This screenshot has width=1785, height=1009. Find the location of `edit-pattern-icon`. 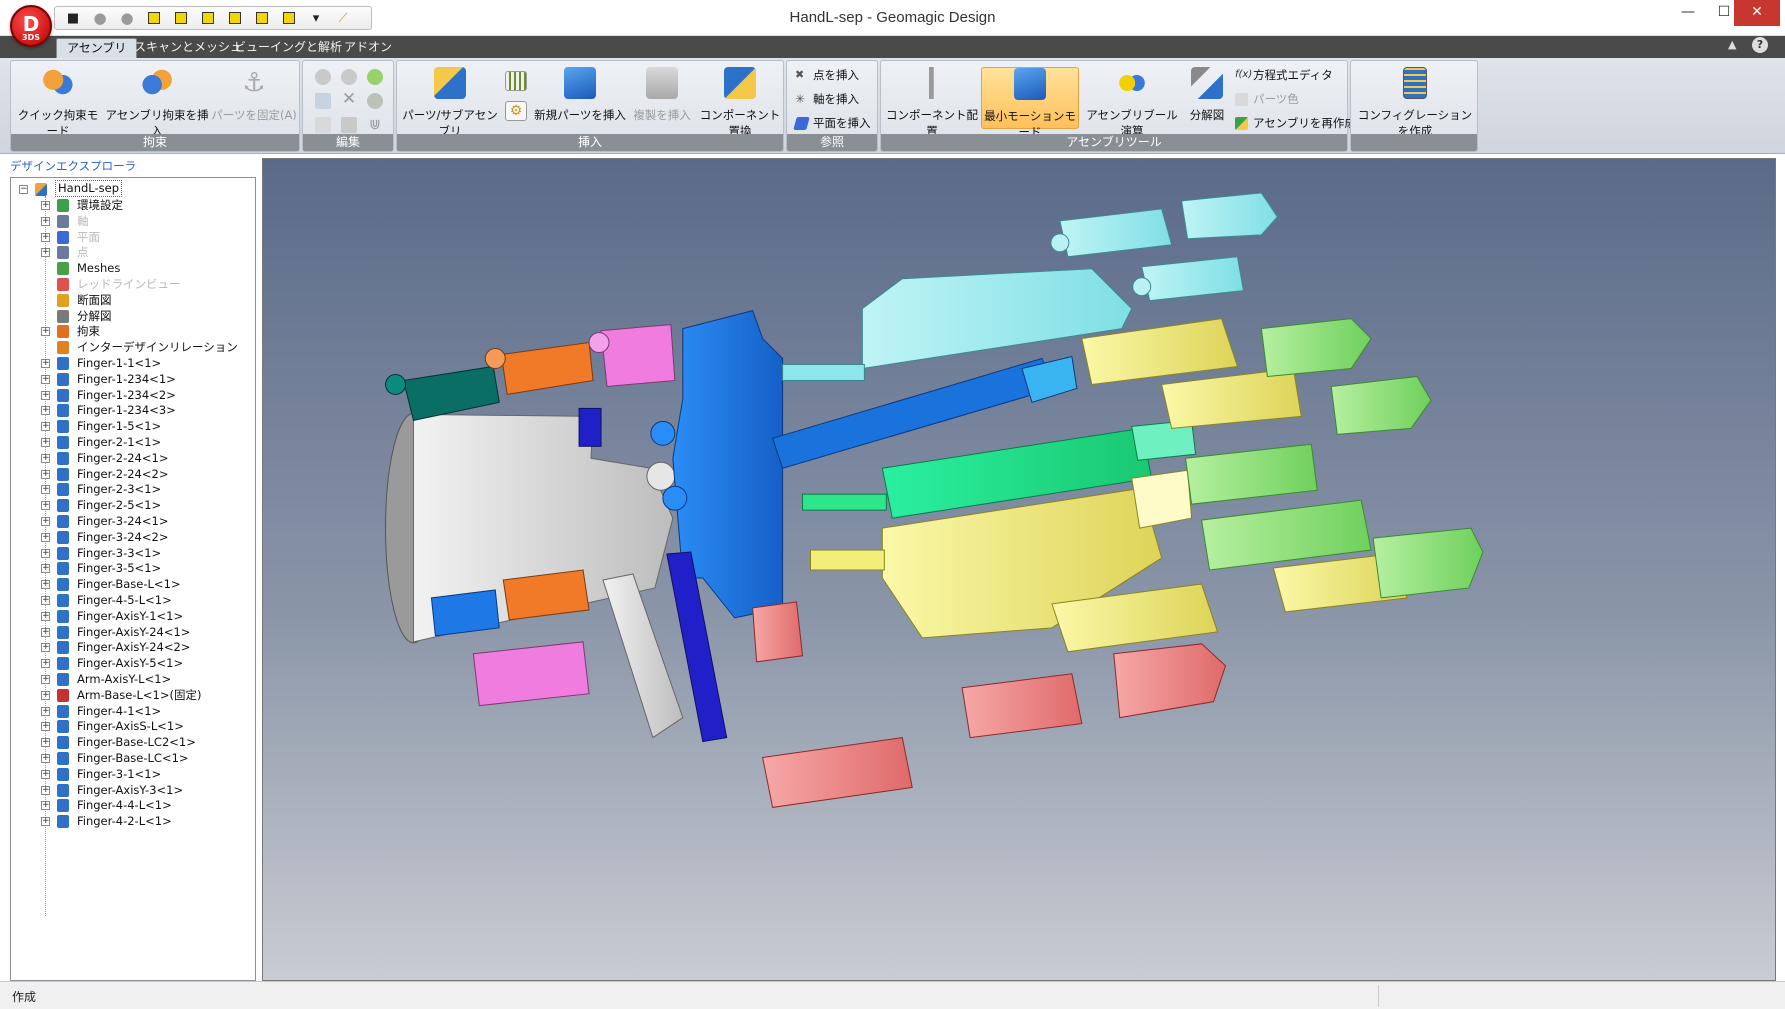

edit-pattern-icon is located at coordinates (349, 125).